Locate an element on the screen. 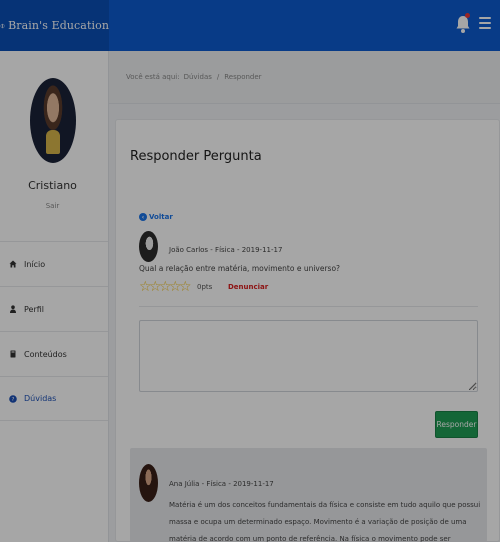 The width and height of the screenshot is (500, 542). sidebar-item-perfil: Perfil is located at coordinates (54, 308).